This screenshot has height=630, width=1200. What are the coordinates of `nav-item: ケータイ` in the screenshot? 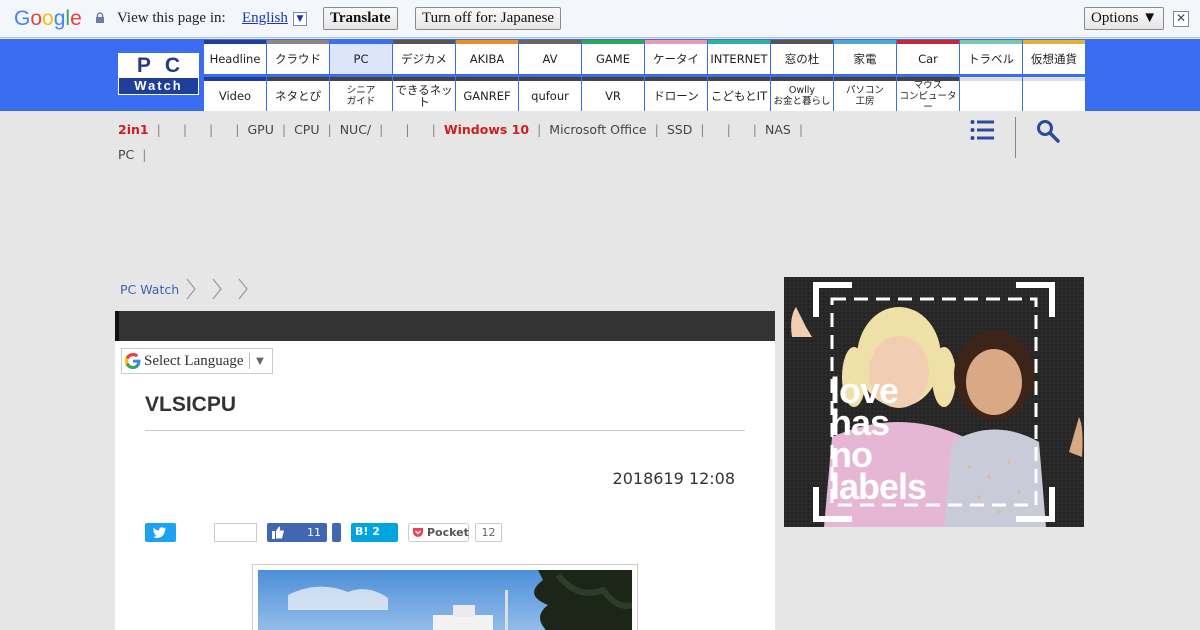 It's located at (676, 57).